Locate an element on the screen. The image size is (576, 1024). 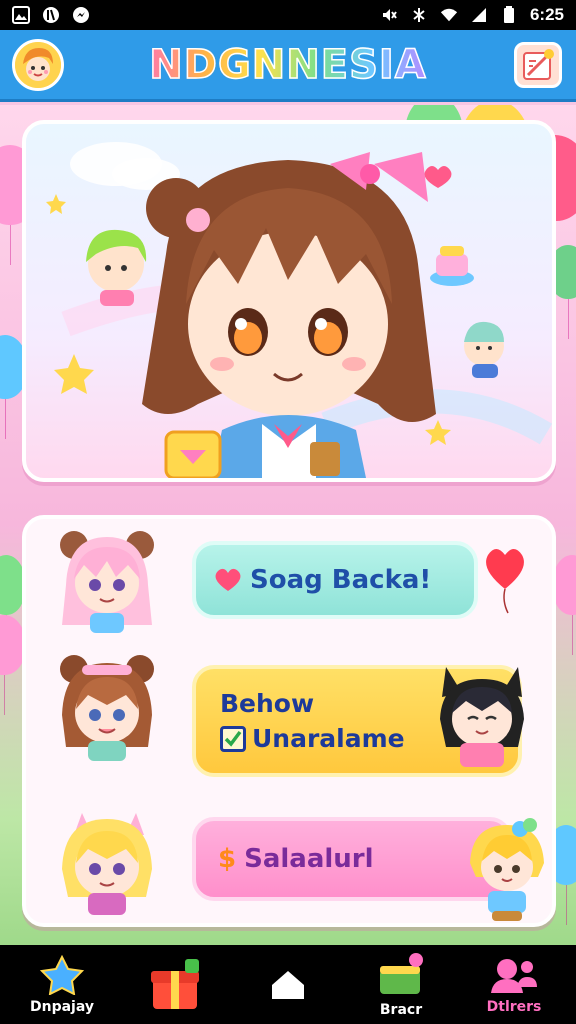
gift-box-icon is located at coordinates (175, 983).